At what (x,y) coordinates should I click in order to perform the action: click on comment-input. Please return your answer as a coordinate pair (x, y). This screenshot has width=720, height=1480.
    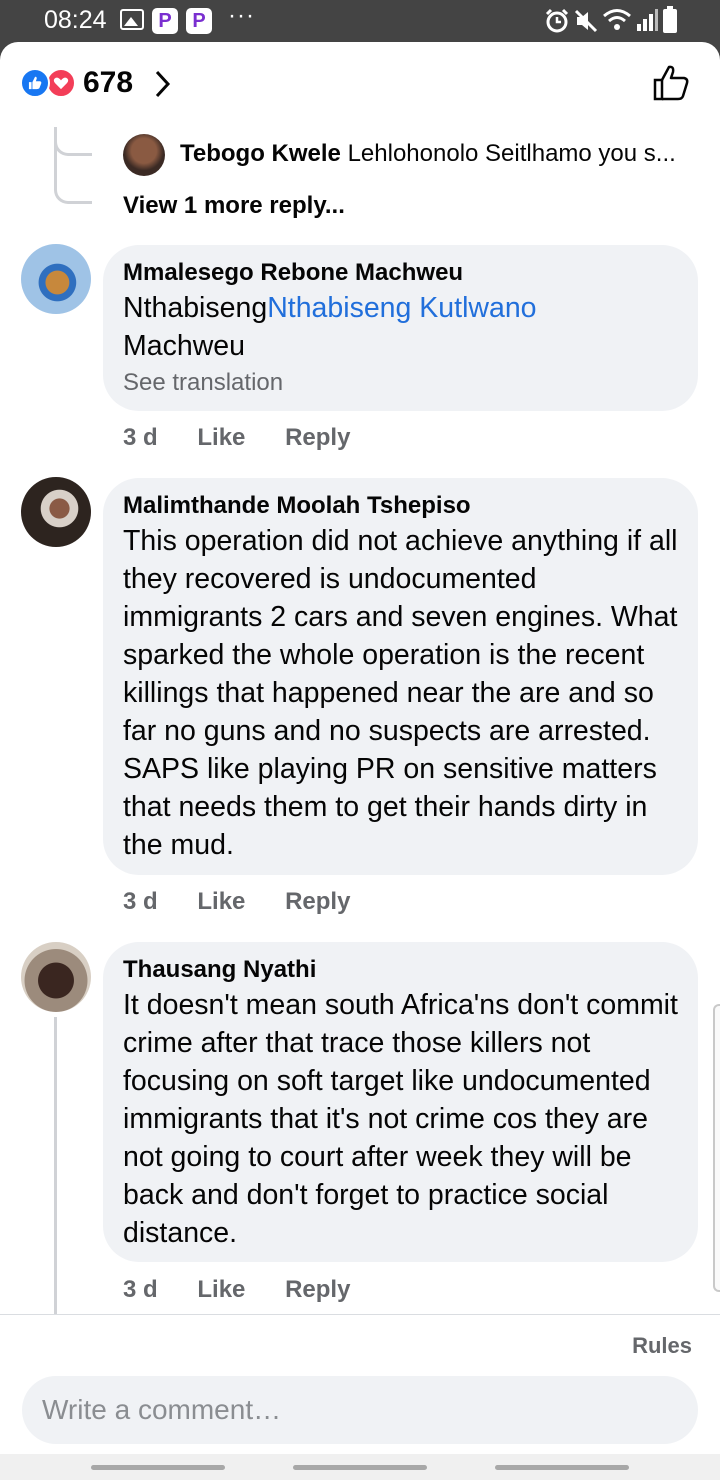
    Looking at the image, I should click on (360, 1410).